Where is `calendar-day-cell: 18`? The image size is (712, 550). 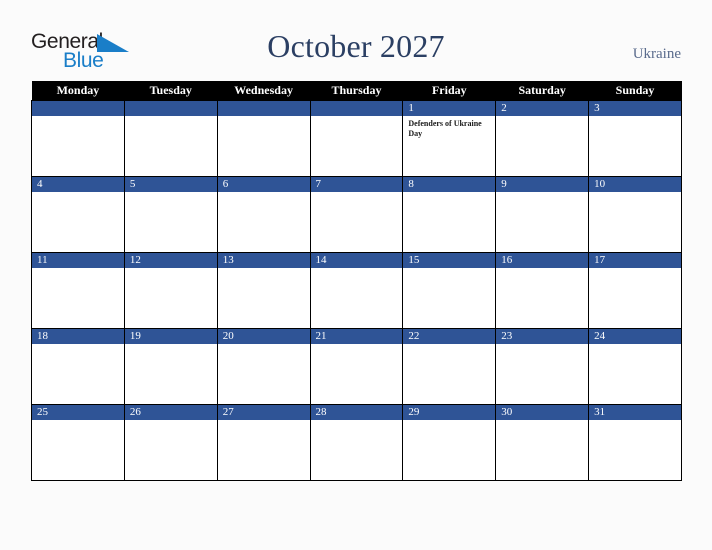 calendar-day-cell: 18 is located at coordinates (78, 366).